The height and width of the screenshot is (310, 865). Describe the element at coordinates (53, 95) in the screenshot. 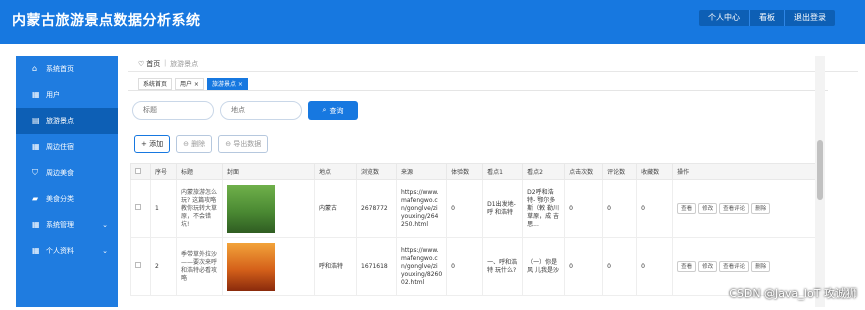

I see `sidebar-item-label: 用户` at that location.